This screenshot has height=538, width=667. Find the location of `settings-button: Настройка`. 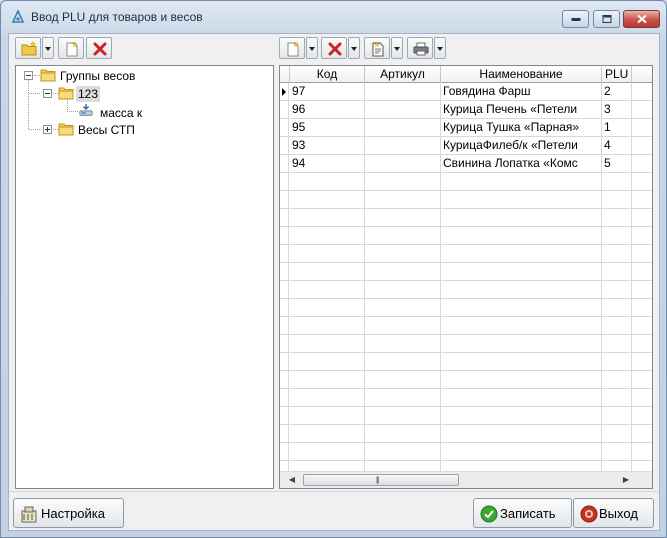

settings-button: Настройка is located at coordinates (68, 513).